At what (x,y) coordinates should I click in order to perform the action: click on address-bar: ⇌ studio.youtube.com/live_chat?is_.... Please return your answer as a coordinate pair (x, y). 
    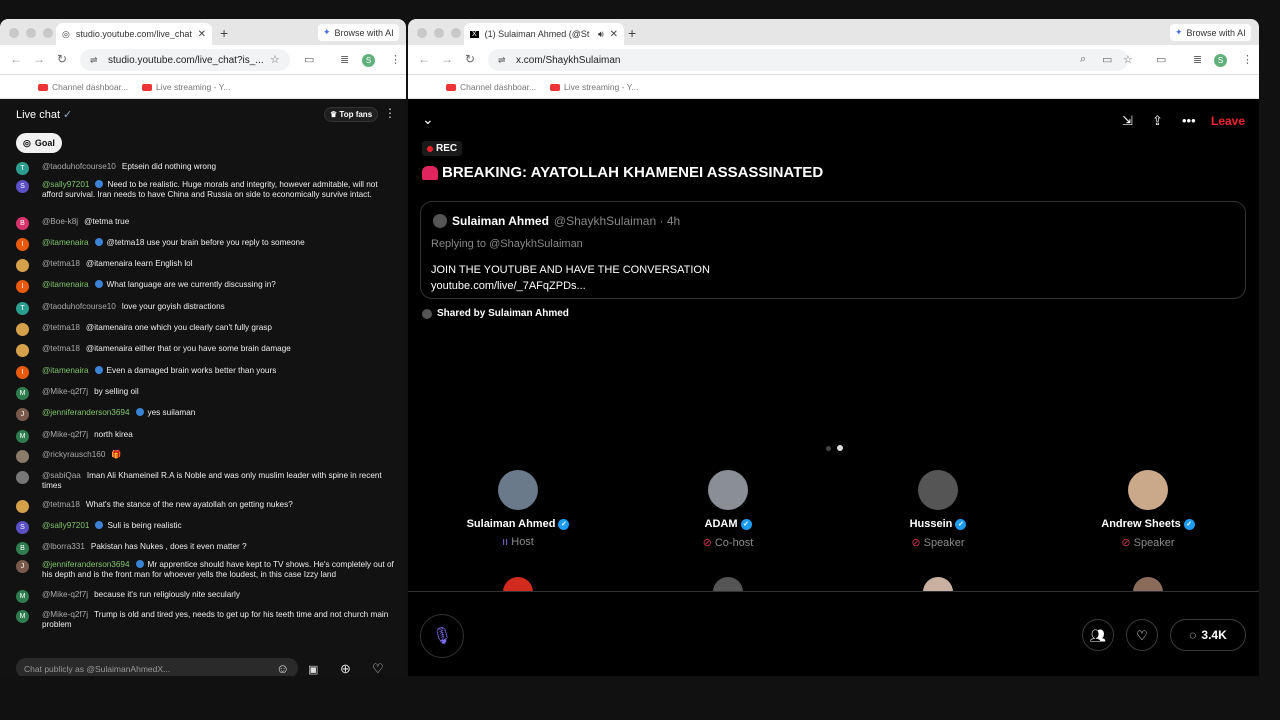
    Looking at the image, I should click on (185, 60).